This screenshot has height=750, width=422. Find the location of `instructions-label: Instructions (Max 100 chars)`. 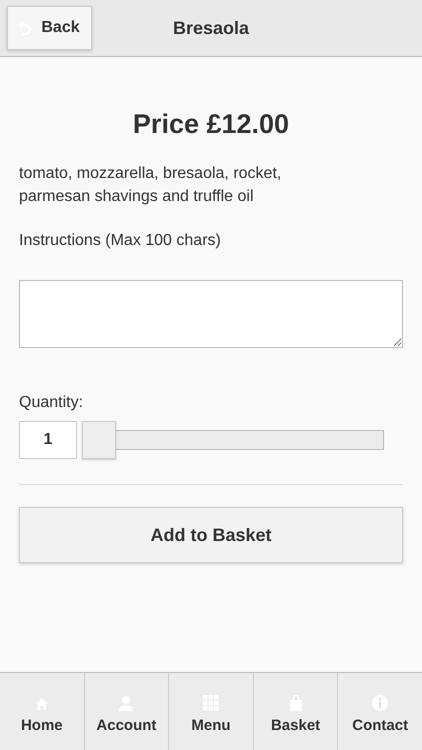

instructions-label: Instructions (Max 100 chars) is located at coordinates (120, 241).